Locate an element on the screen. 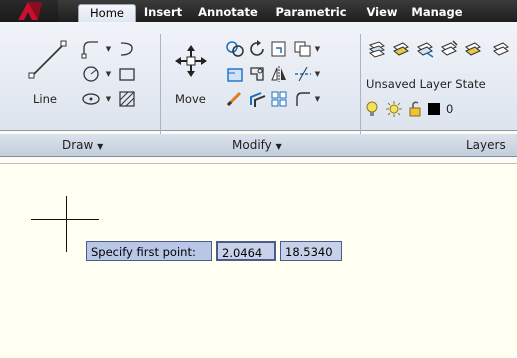 The width and height of the screenshot is (517, 358). hatch-button is located at coordinates (127, 99).